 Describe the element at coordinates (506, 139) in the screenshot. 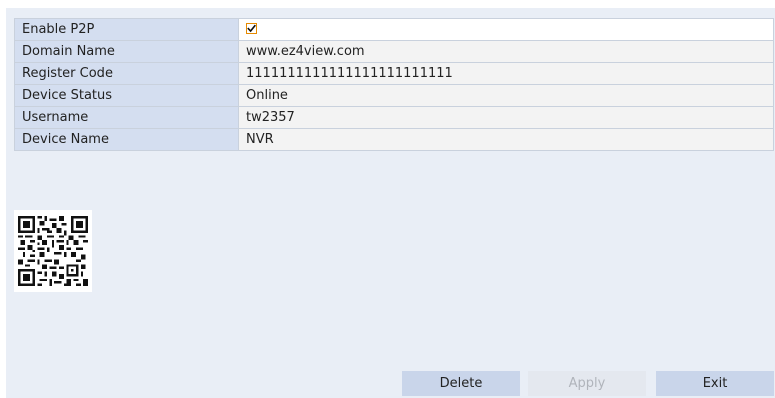

I see `device-name-value: NVR` at that location.